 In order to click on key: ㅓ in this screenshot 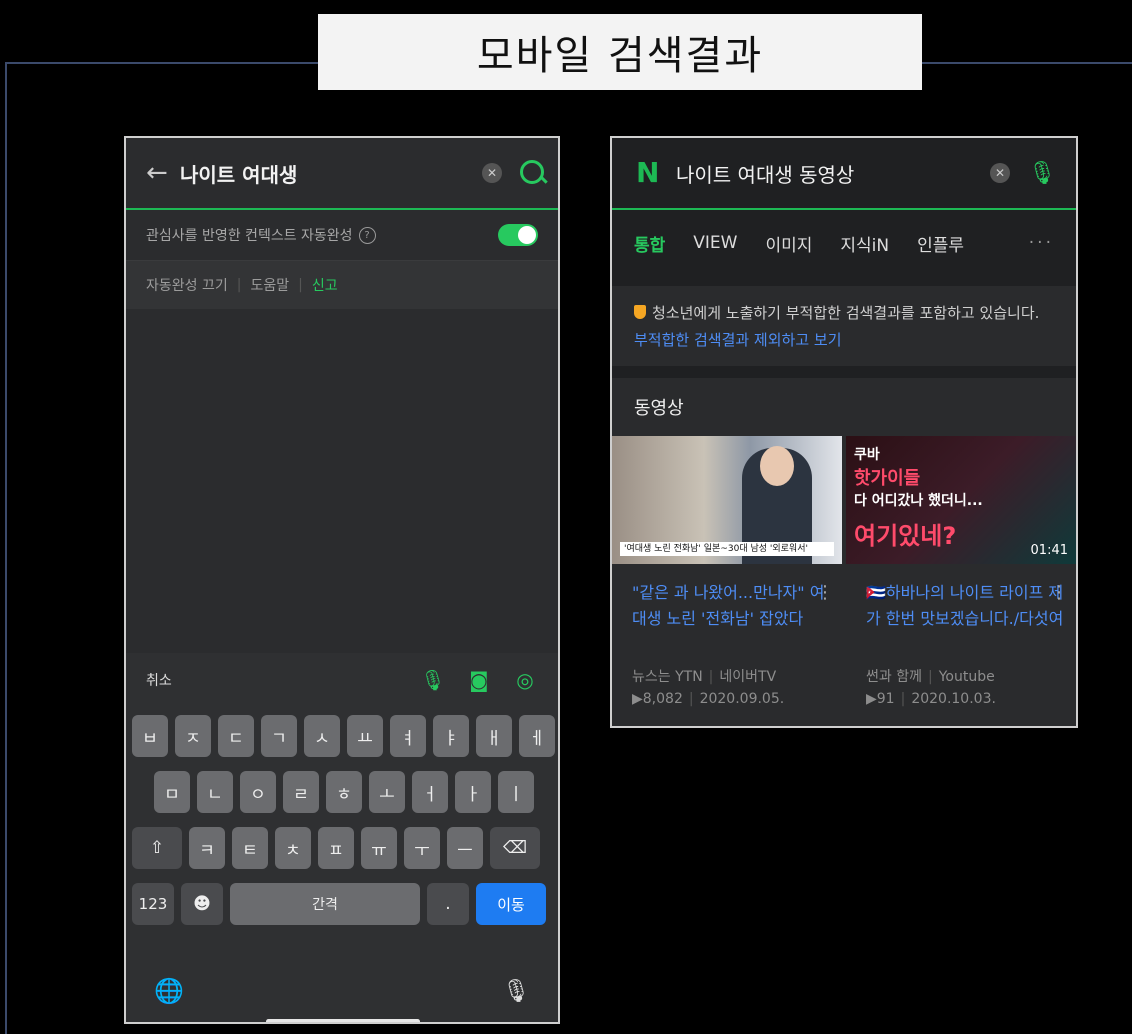, I will do `click(430, 792)`.